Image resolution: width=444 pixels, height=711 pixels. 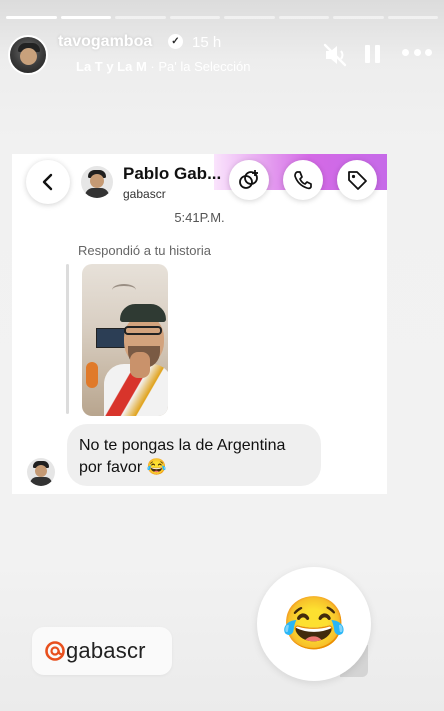 I want to click on call-button, so click(x=303, y=180).